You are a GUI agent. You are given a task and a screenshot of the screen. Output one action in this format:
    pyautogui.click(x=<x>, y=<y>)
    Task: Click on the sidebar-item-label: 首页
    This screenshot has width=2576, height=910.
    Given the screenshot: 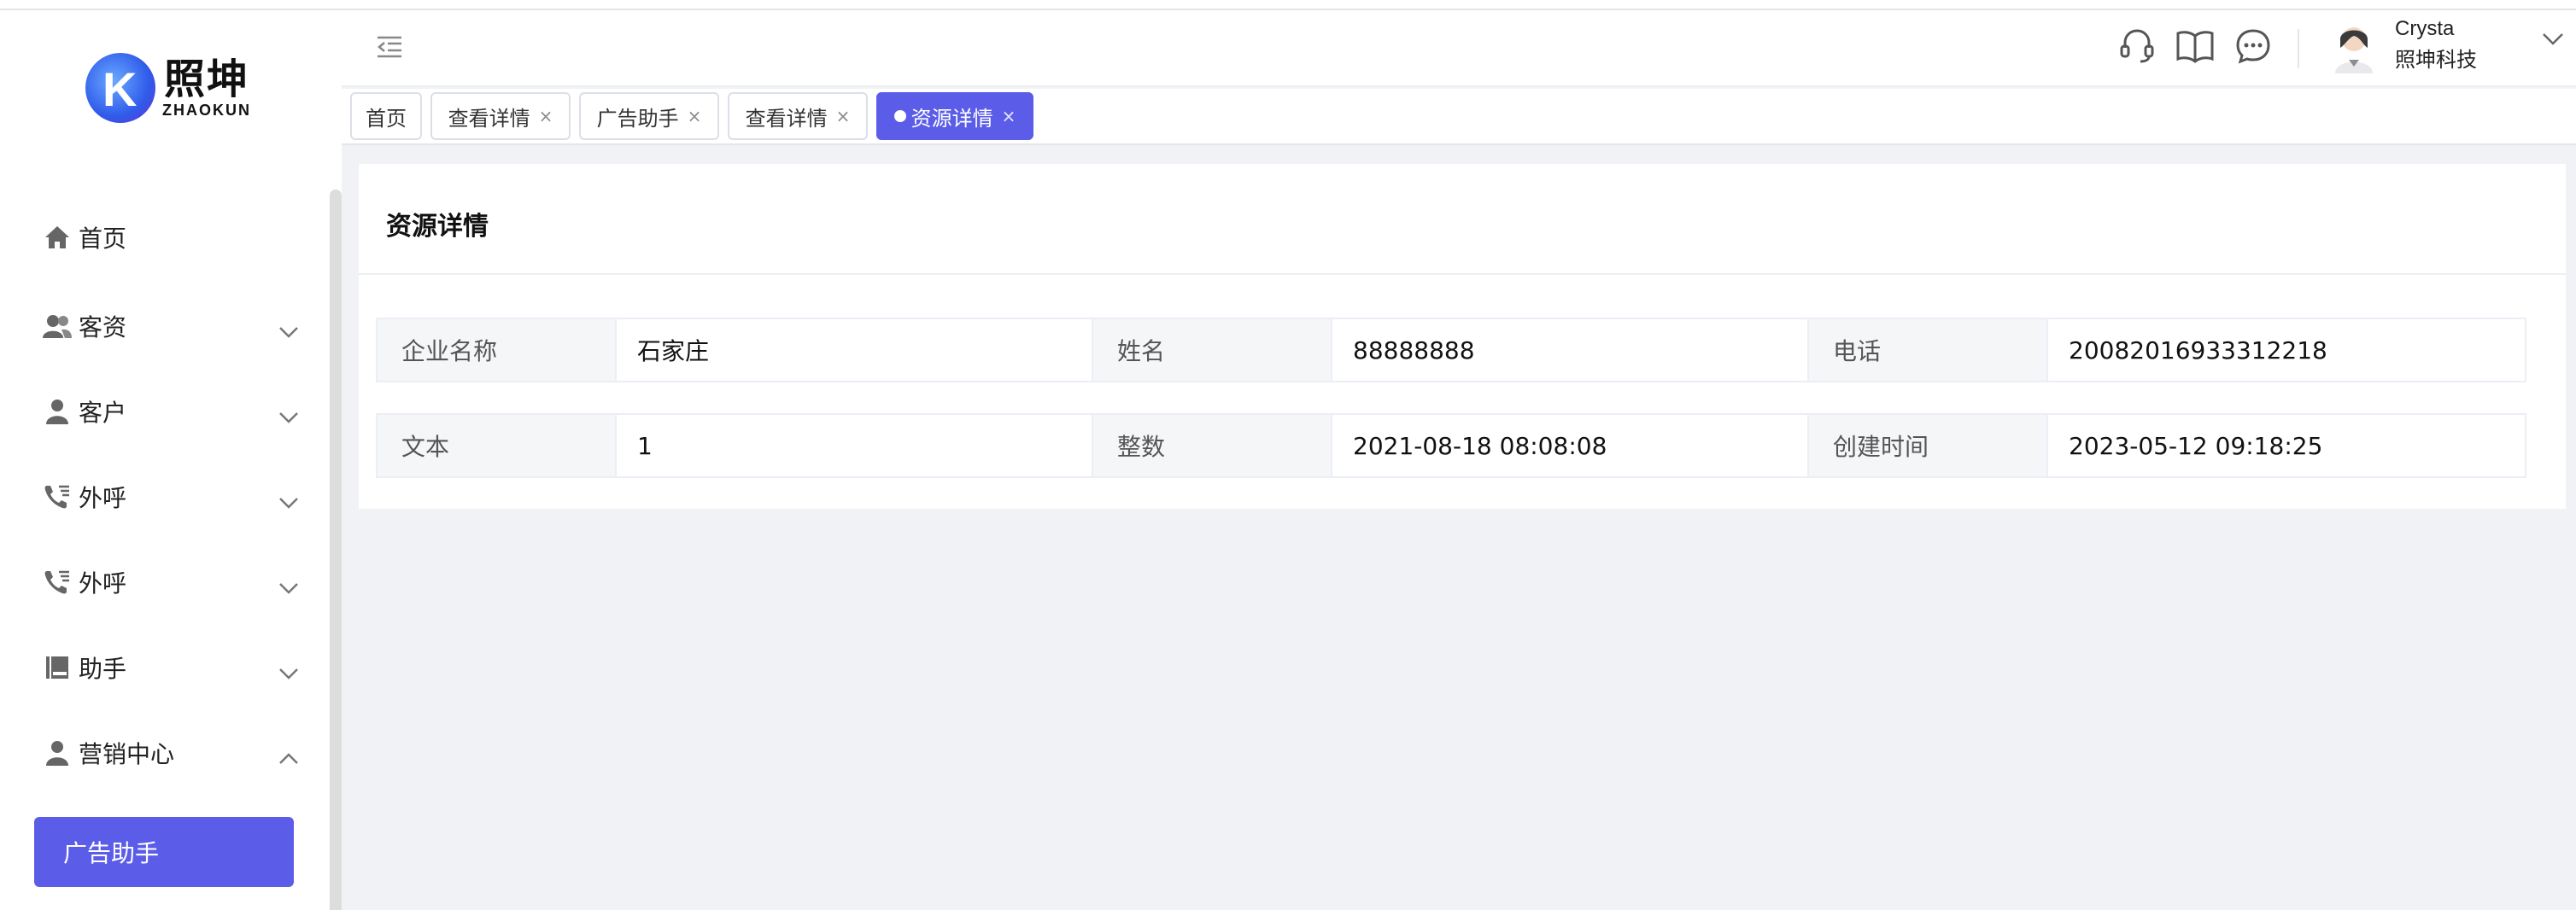 What is the action you would take?
    pyautogui.click(x=103, y=239)
    